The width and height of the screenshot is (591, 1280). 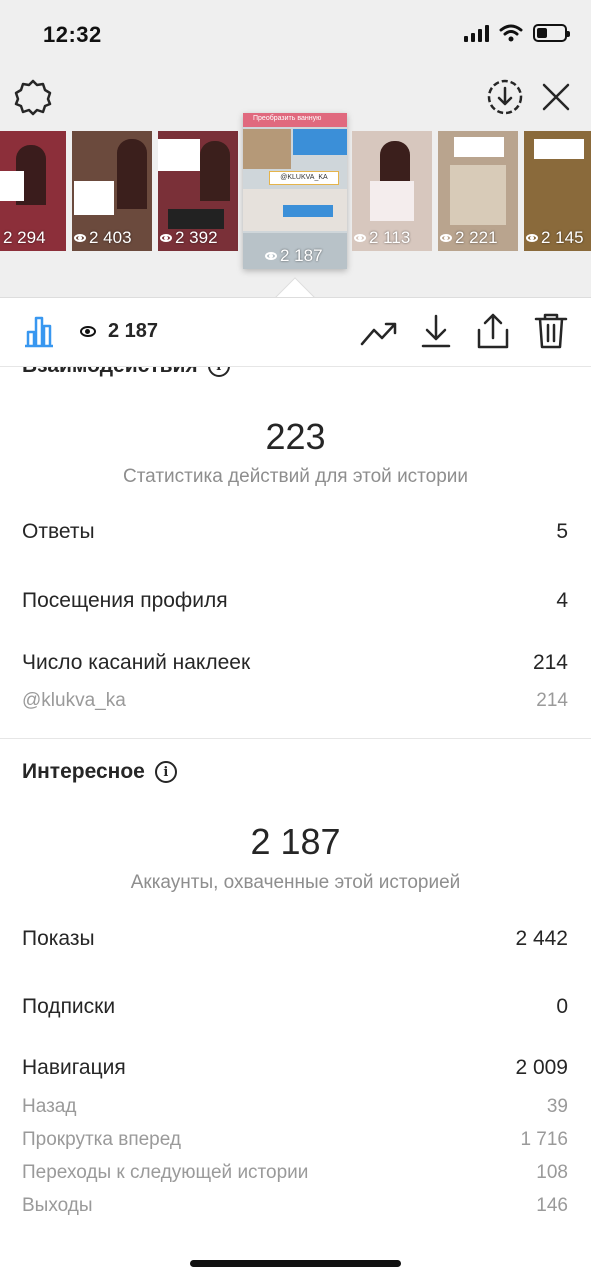 I want to click on story-thumbnail: 2 113, so click(x=392, y=191).